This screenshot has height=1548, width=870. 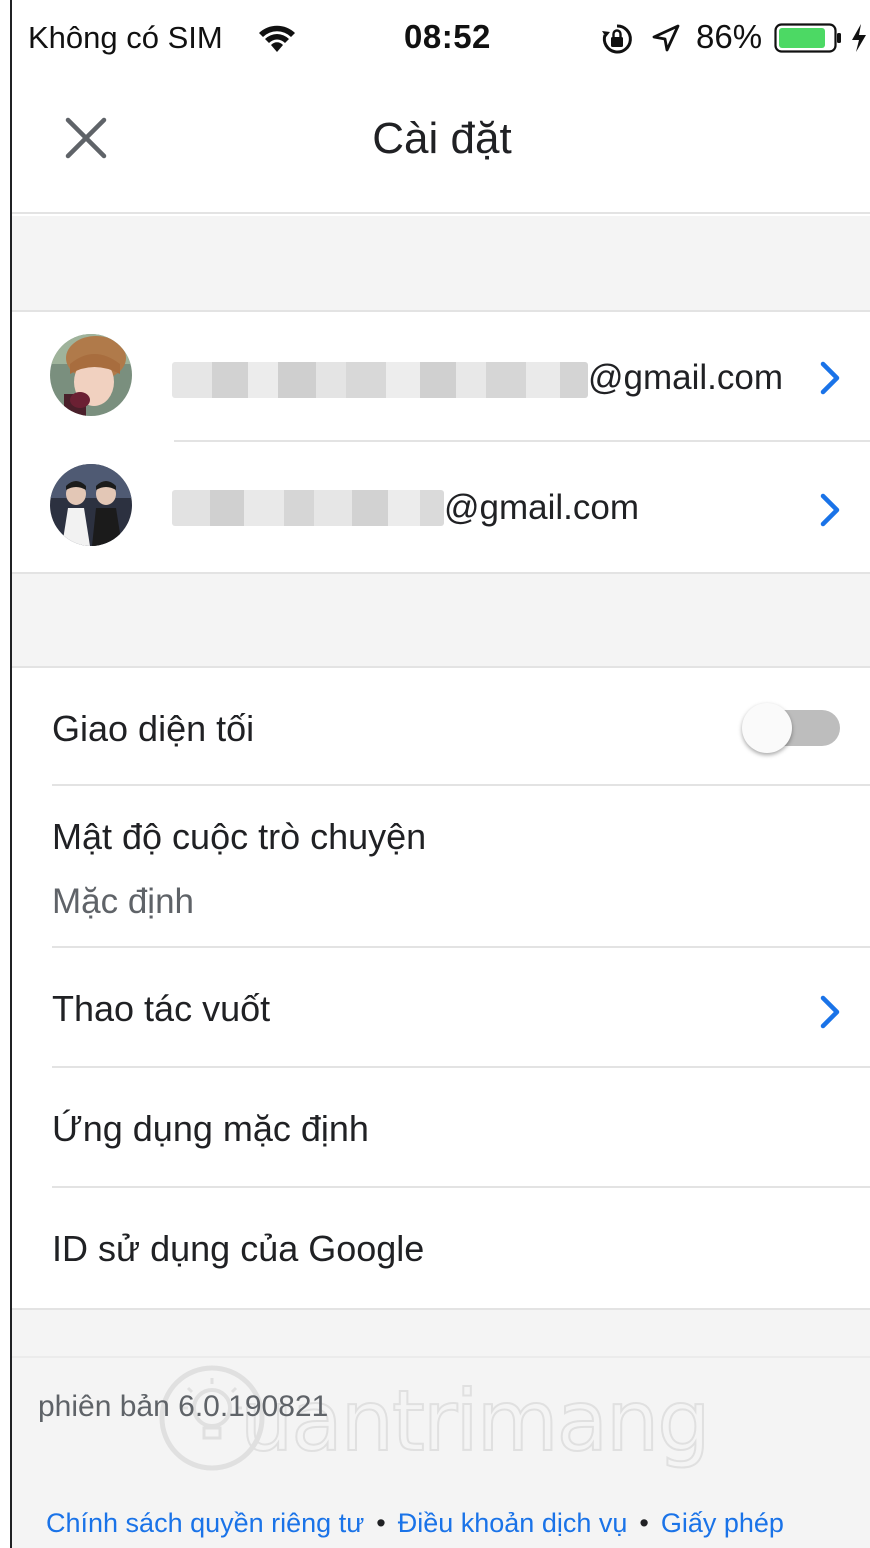 I want to click on setting-conversation-density: Mật độ cuộc trò chuyện Mặc định, so click(x=441, y=868).